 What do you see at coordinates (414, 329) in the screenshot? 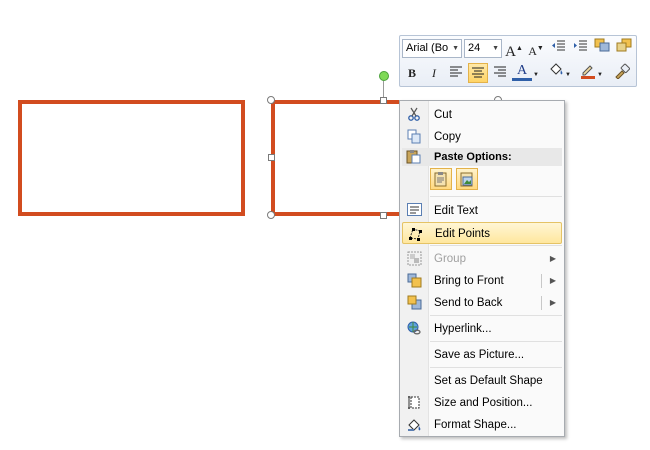
I see `hyperlink-icon` at bounding box center [414, 329].